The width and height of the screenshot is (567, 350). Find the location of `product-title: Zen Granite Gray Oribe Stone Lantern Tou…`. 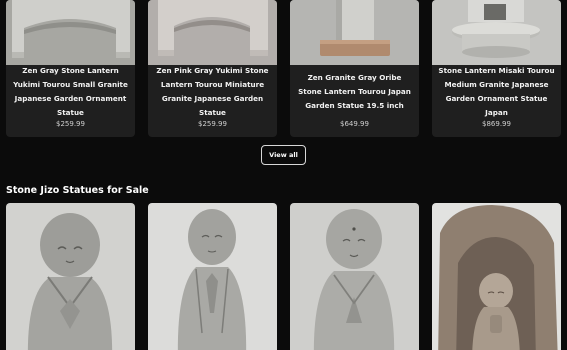

product-title: Zen Granite Gray Oribe Stone Lantern Tou… is located at coordinates (354, 92).